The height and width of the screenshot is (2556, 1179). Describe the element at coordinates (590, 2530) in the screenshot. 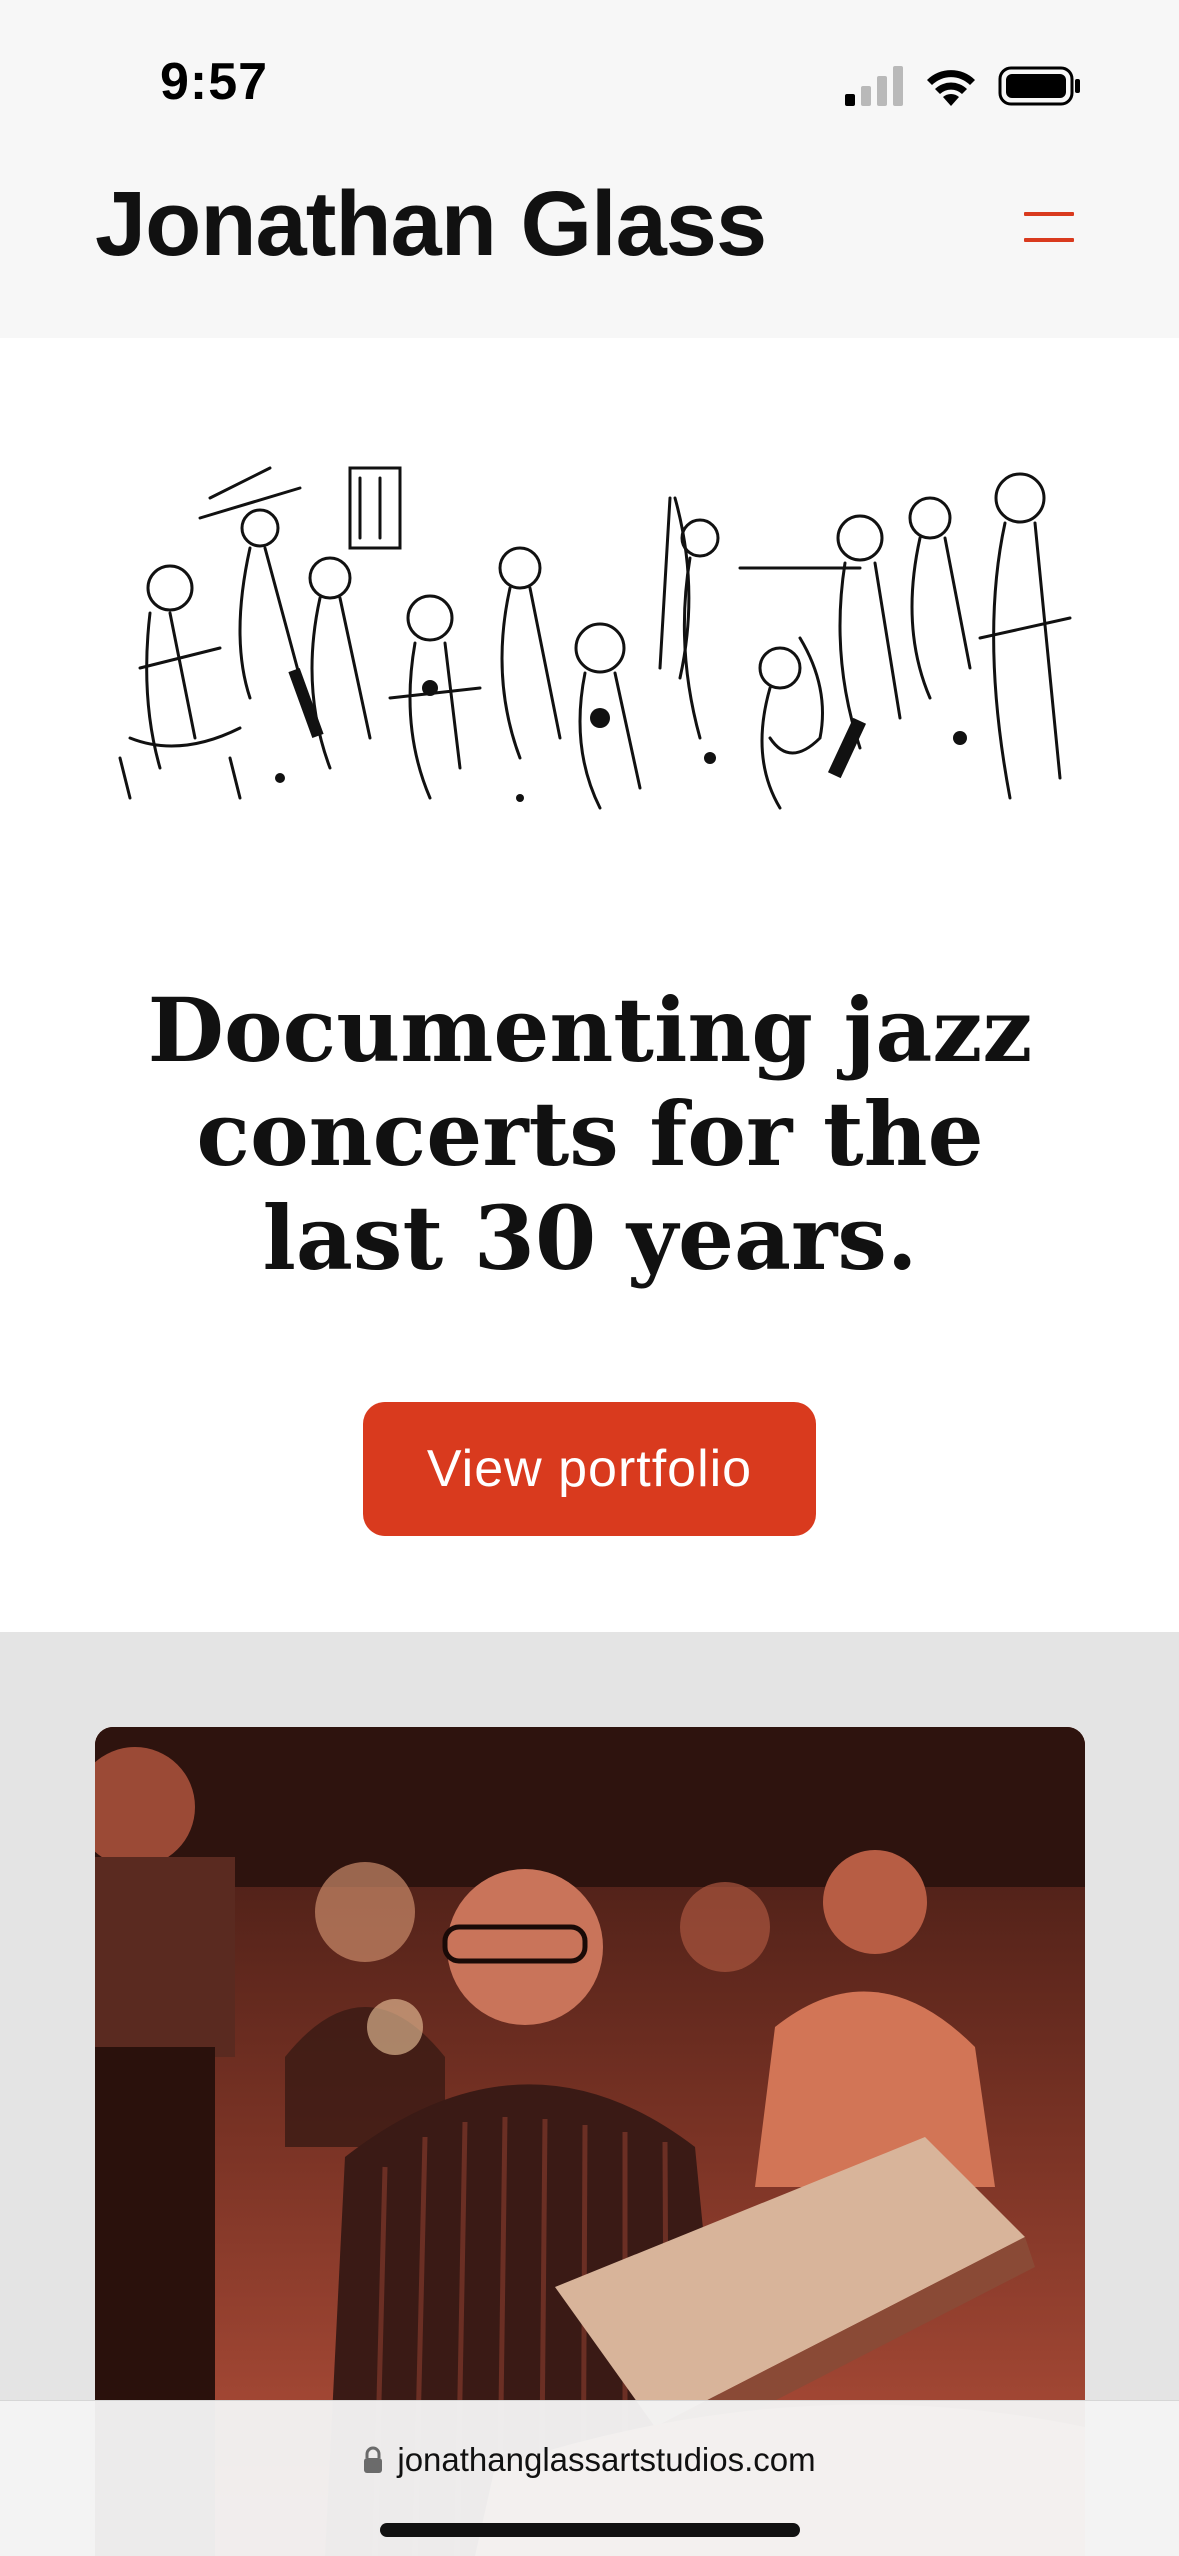

I see `home-indicator` at that location.